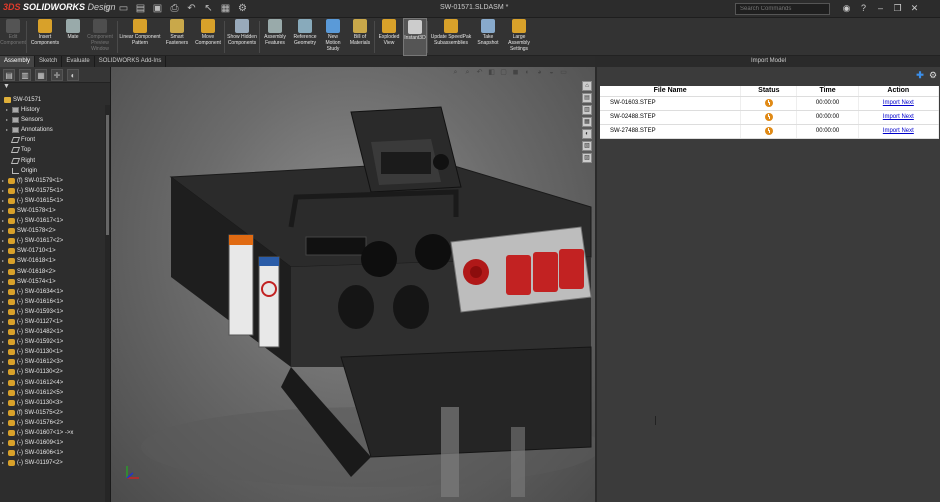  I want to click on print-icon: ⎙, so click(174, 8).